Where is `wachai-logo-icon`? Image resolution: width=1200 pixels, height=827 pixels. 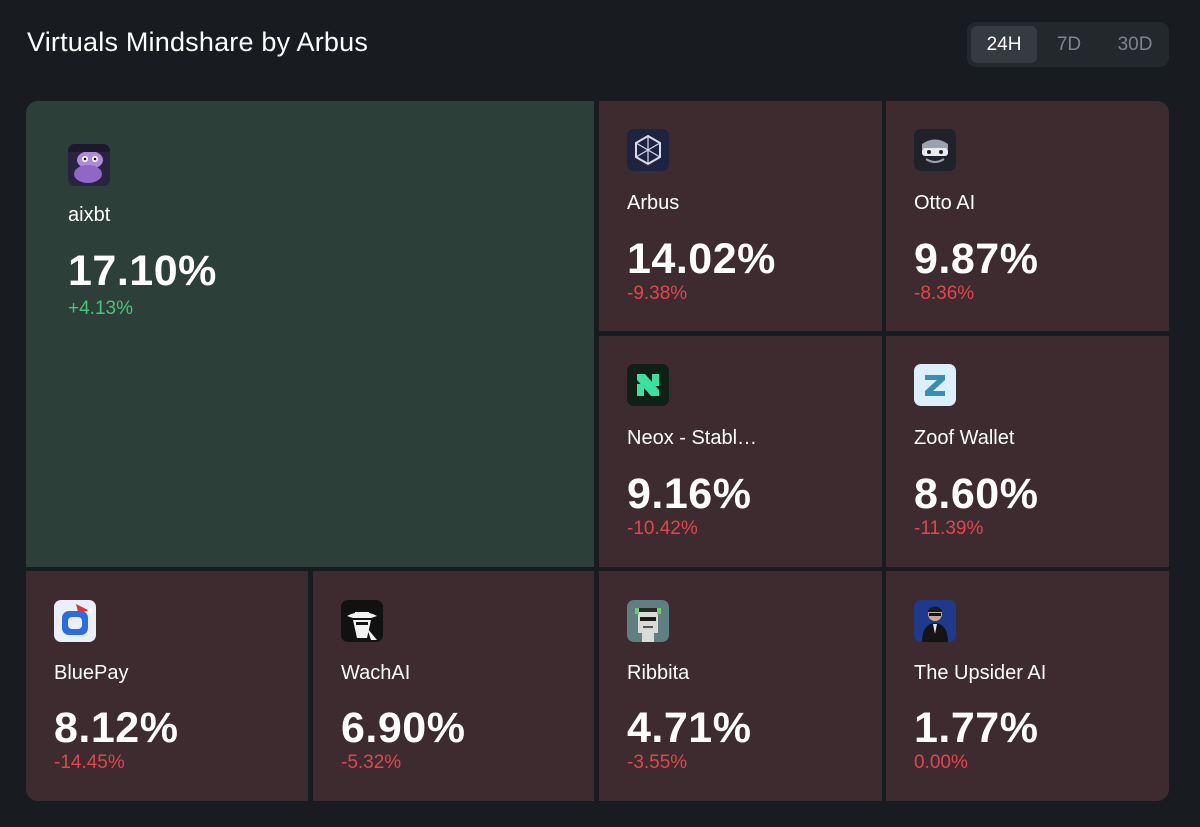 wachai-logo-icon is located at coordinates (362, 621).